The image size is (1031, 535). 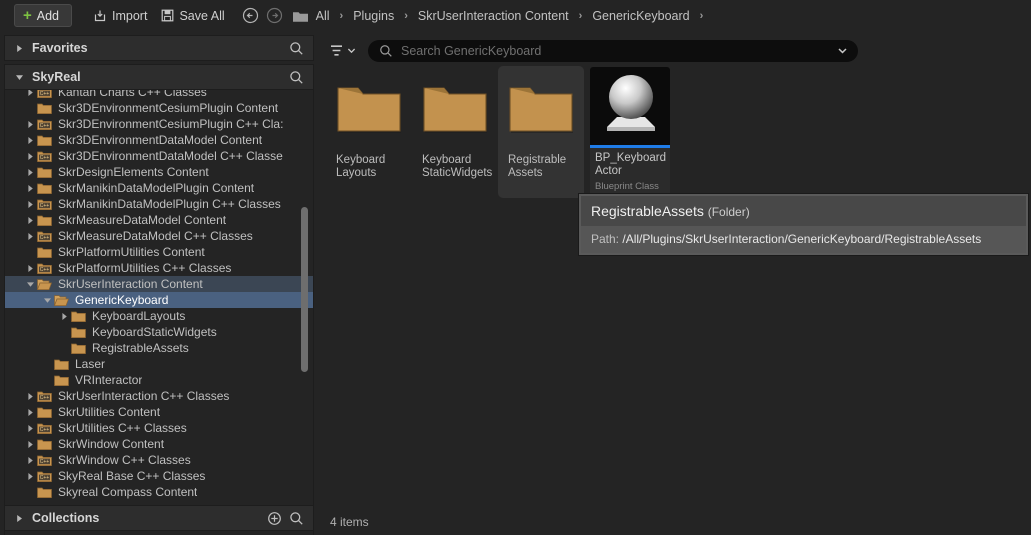 What do you see at coordinates (140, 348) in the screenshot?
I see `tree-item-label: RegistrableAssets` at bounding box center [140, 348].